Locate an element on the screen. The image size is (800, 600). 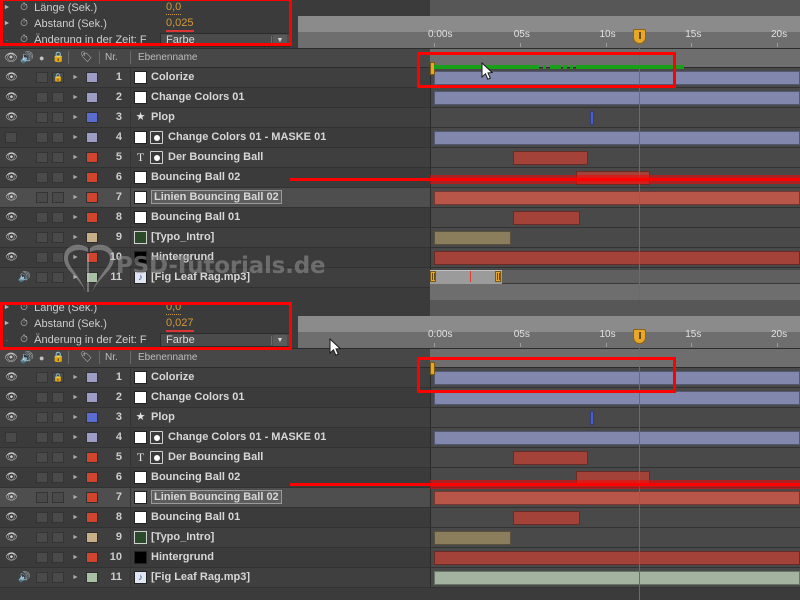
layer-name: Bouncing Ball 01 is located at coordinates (195, 517).